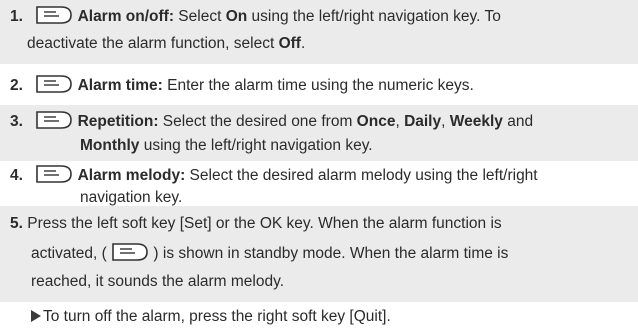 Image resolution: width=638 pixels, height=330 pixels. Describe the element at coordinates (518, 121) in the screenshot. I see `step-text: and` at that location.